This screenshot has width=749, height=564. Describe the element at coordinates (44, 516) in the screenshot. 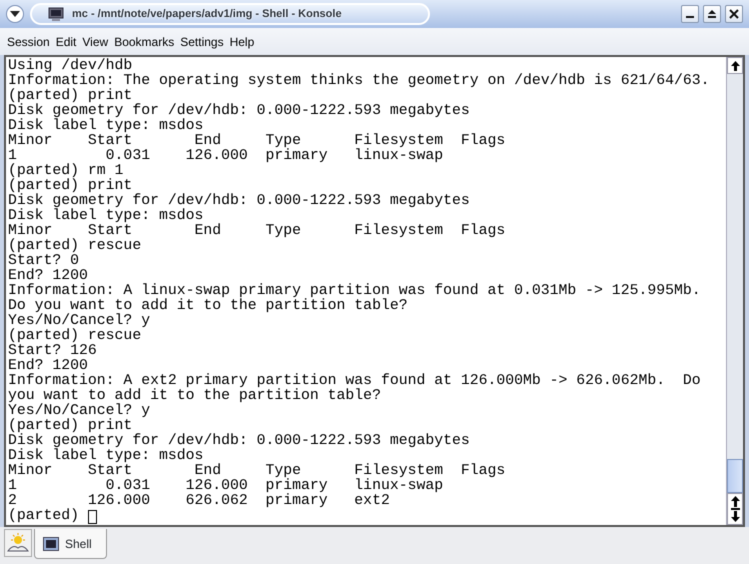

I see `terminal-line: (parted)` at that location.